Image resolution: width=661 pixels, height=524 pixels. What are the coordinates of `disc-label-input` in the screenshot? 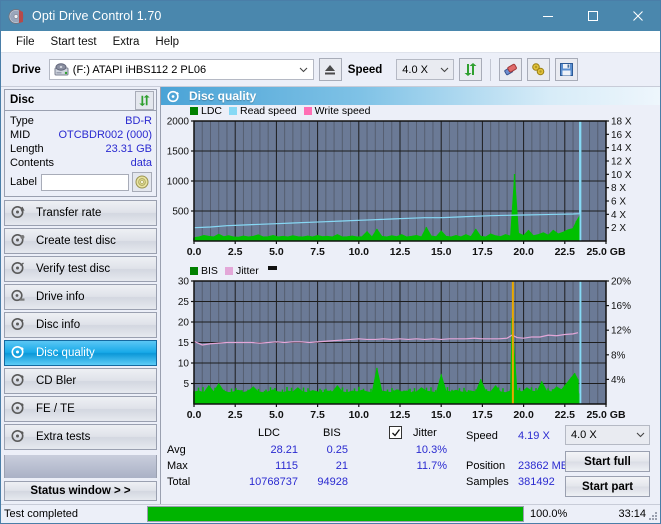 It's located at (84, 182).